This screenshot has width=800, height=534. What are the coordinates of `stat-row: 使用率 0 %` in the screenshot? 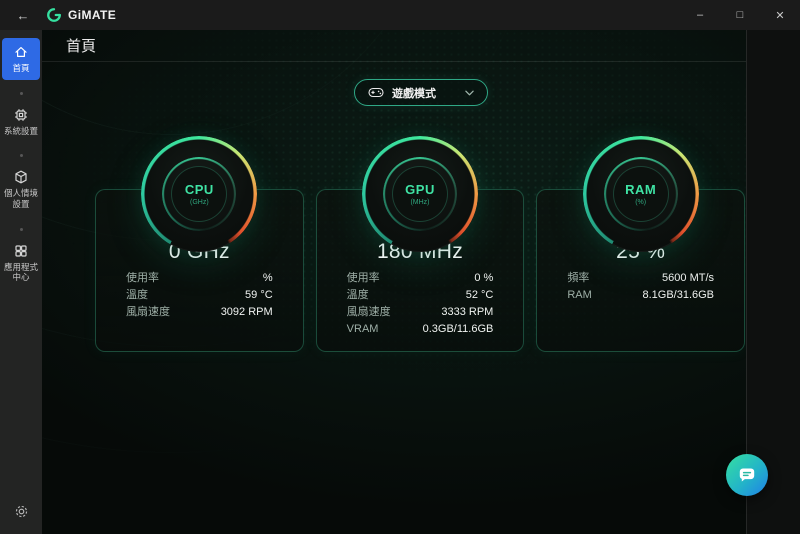 It's located at (420, 278).